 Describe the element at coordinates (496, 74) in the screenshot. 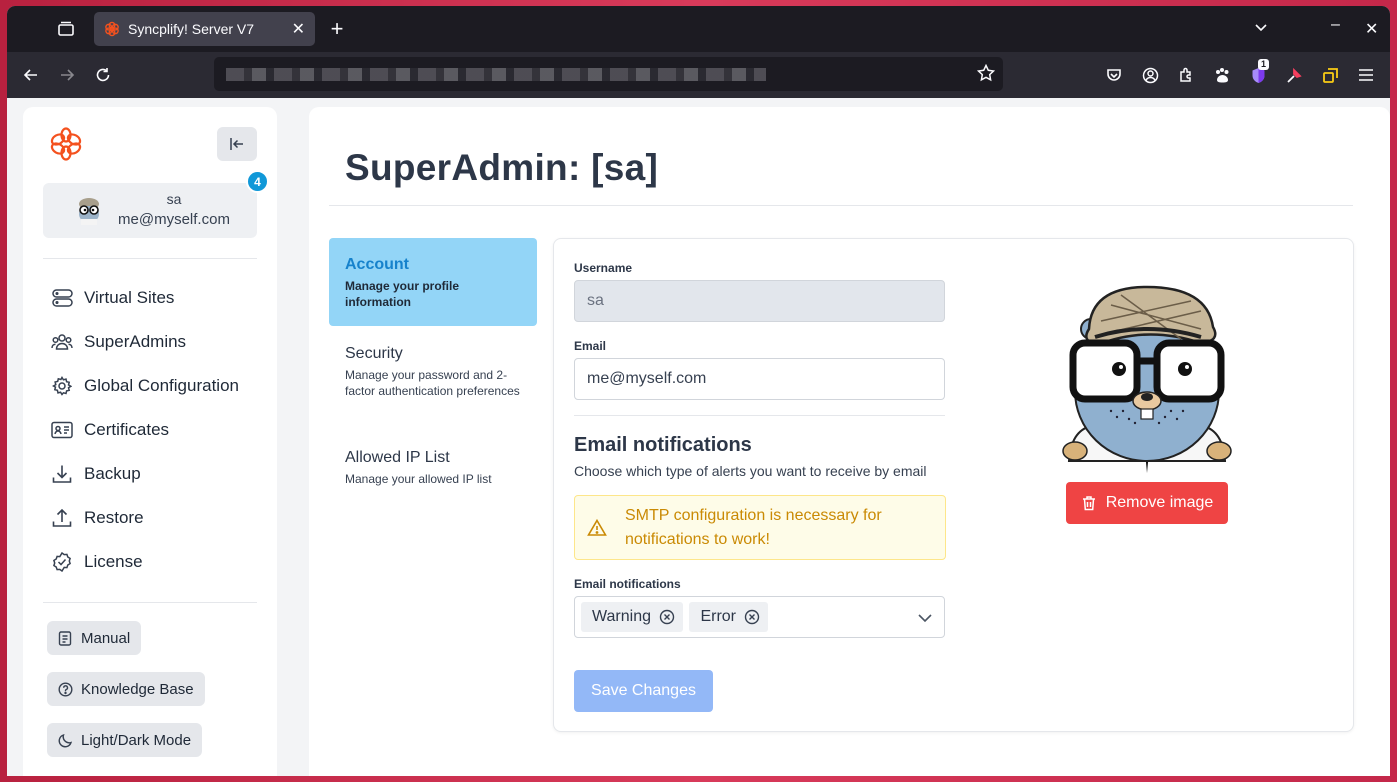

I see `redacted-url` at that location.